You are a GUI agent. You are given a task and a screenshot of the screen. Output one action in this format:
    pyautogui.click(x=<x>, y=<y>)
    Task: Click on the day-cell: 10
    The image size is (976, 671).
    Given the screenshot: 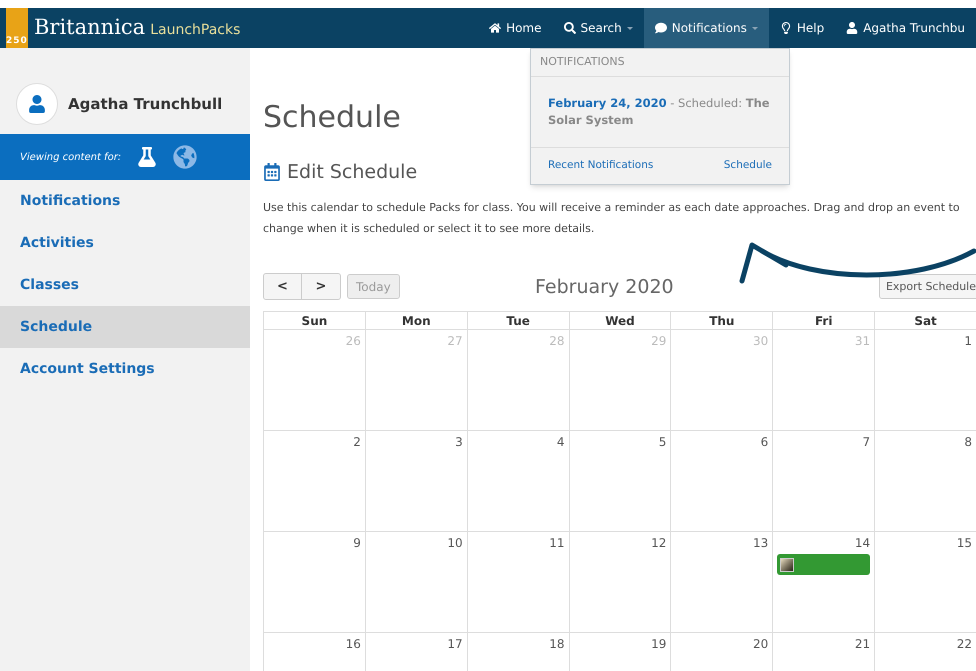 What is the action you would take?
    pyautogui.click(x=417, y=582)
    